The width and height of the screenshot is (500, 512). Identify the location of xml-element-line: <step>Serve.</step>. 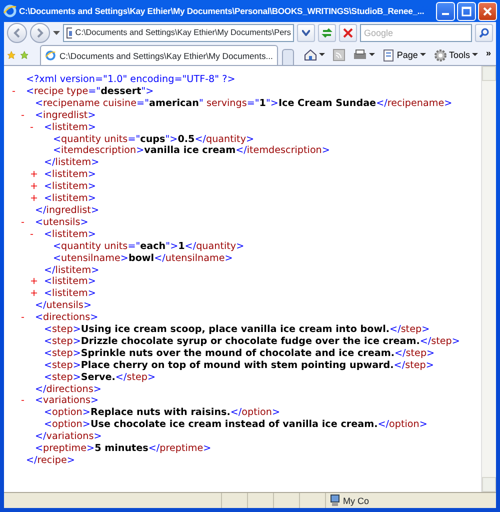
(100, 378).